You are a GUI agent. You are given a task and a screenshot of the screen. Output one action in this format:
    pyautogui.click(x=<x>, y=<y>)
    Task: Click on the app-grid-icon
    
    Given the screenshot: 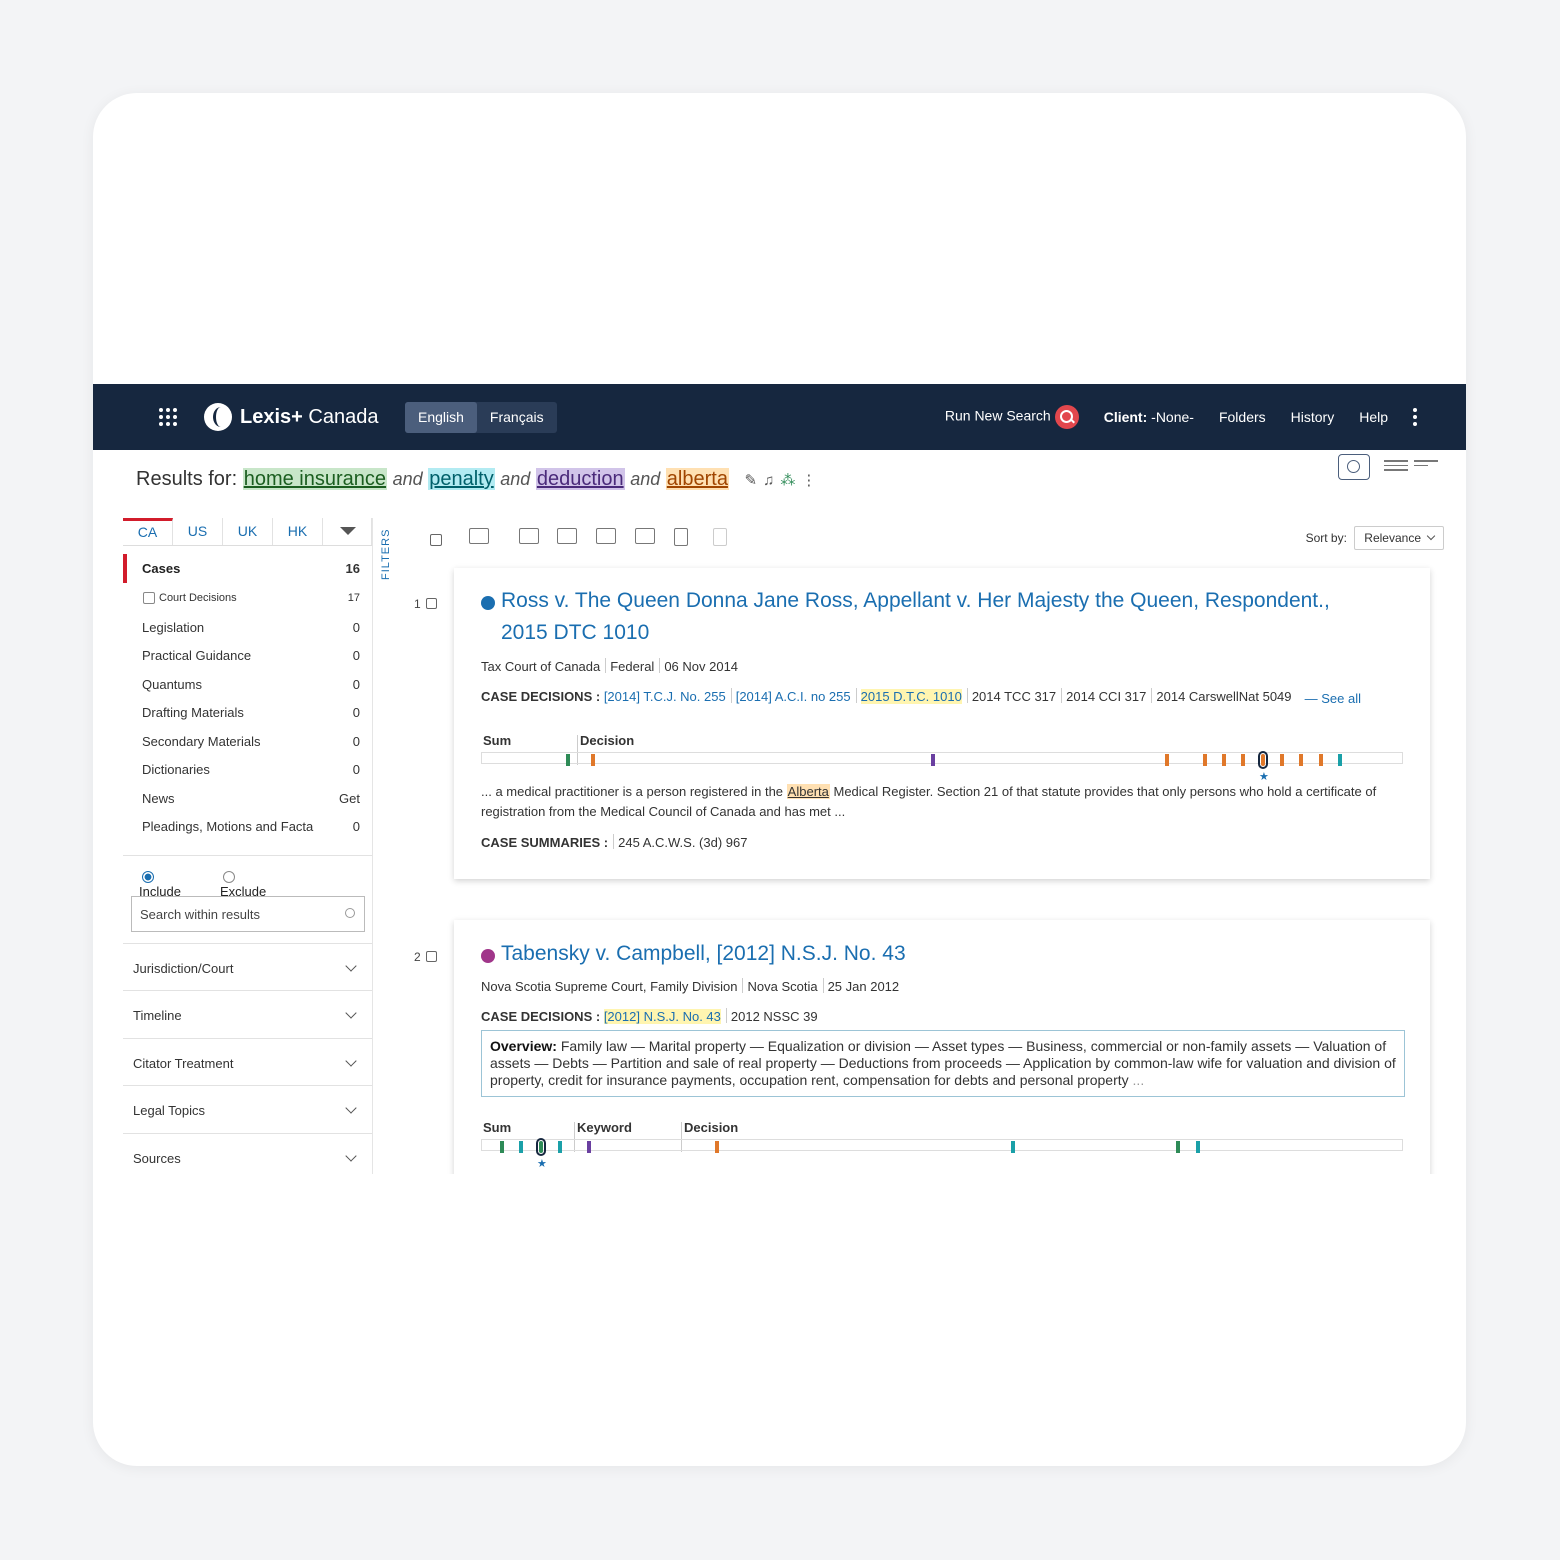 What is the action you would take?
    pyautogui.click(x=168, y=417)
    